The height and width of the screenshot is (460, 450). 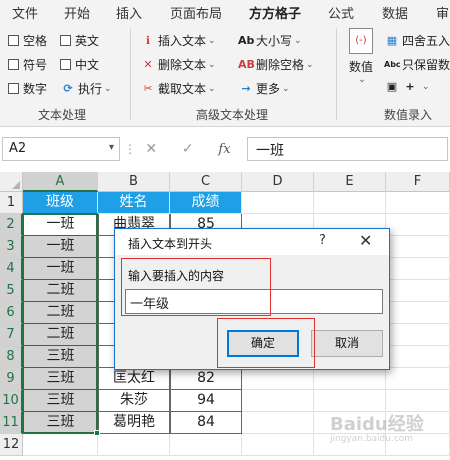 I want to click on chevron-down-icon: ▾, so click(x=111, y=147).